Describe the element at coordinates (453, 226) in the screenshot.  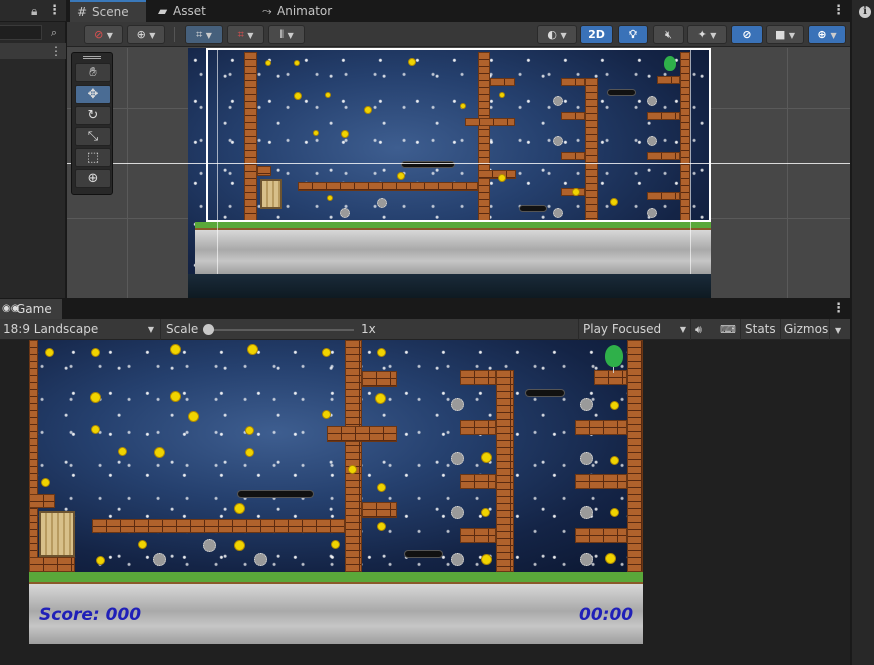
I see `scene-ground-grass` at that location.